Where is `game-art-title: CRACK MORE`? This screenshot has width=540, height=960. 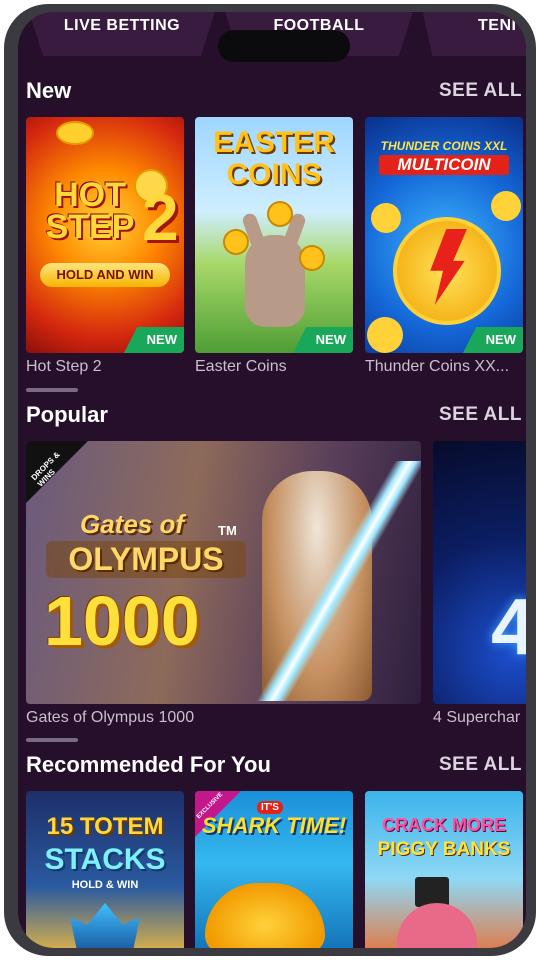 game-art-title: CRACK MORE is located at coordinates (444, 825).